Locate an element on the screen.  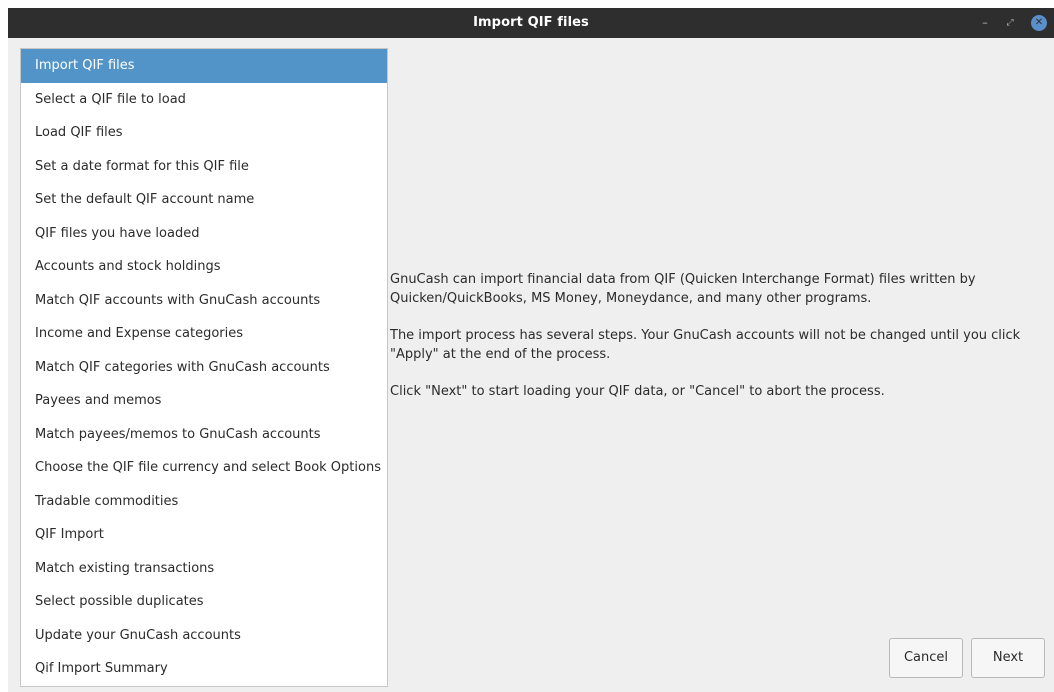
sidebar-item-loaded-files: QIF files you have loaded is located at coordinates (204, 234).